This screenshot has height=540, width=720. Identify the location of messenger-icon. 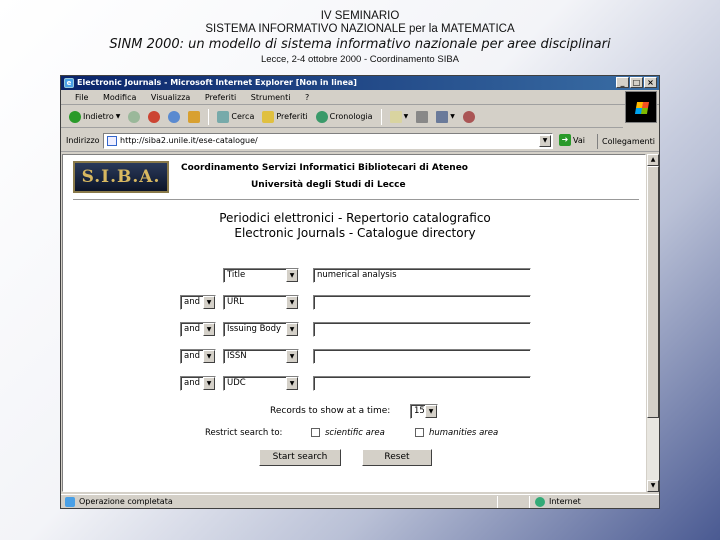
(468, 116).